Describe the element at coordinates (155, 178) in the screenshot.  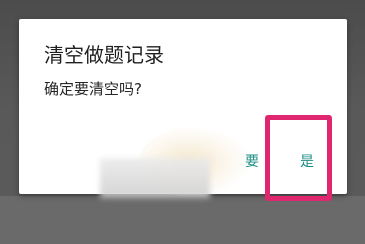
I see `blurred-redaction` at that location.